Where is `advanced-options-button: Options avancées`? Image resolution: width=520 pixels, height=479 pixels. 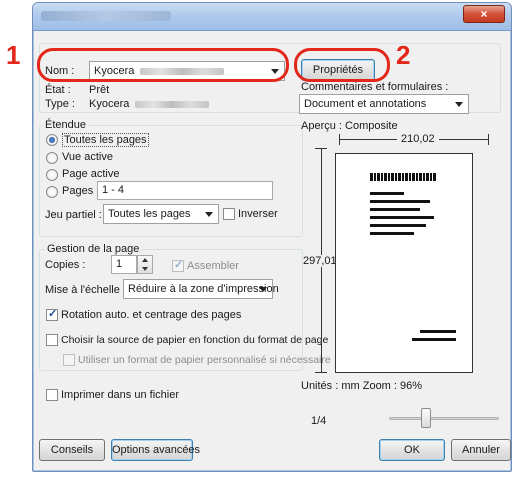
advanced-options-button: Options avancées is located at coordinates (155, 450).